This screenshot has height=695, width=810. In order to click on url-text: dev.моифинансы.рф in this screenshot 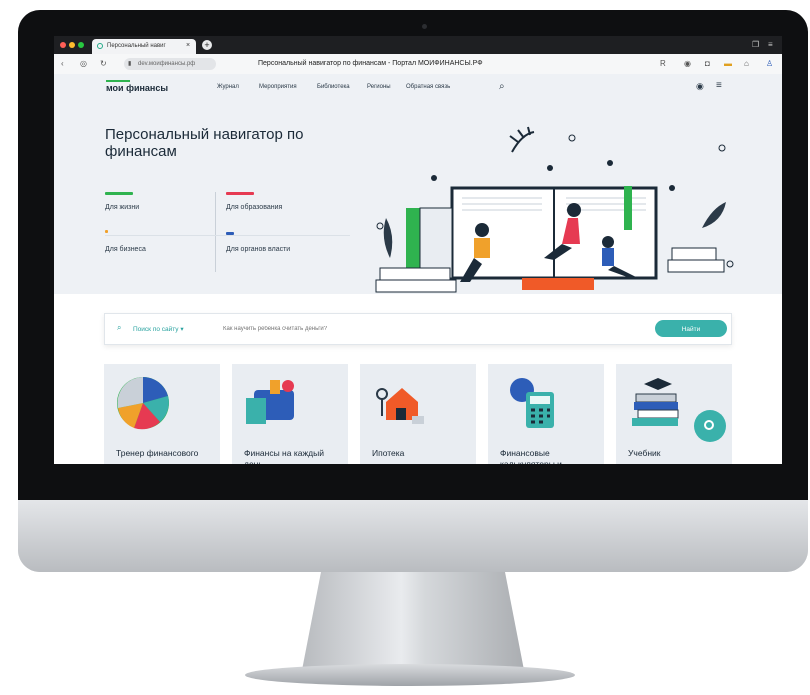, I will do `click(167, 64)`.